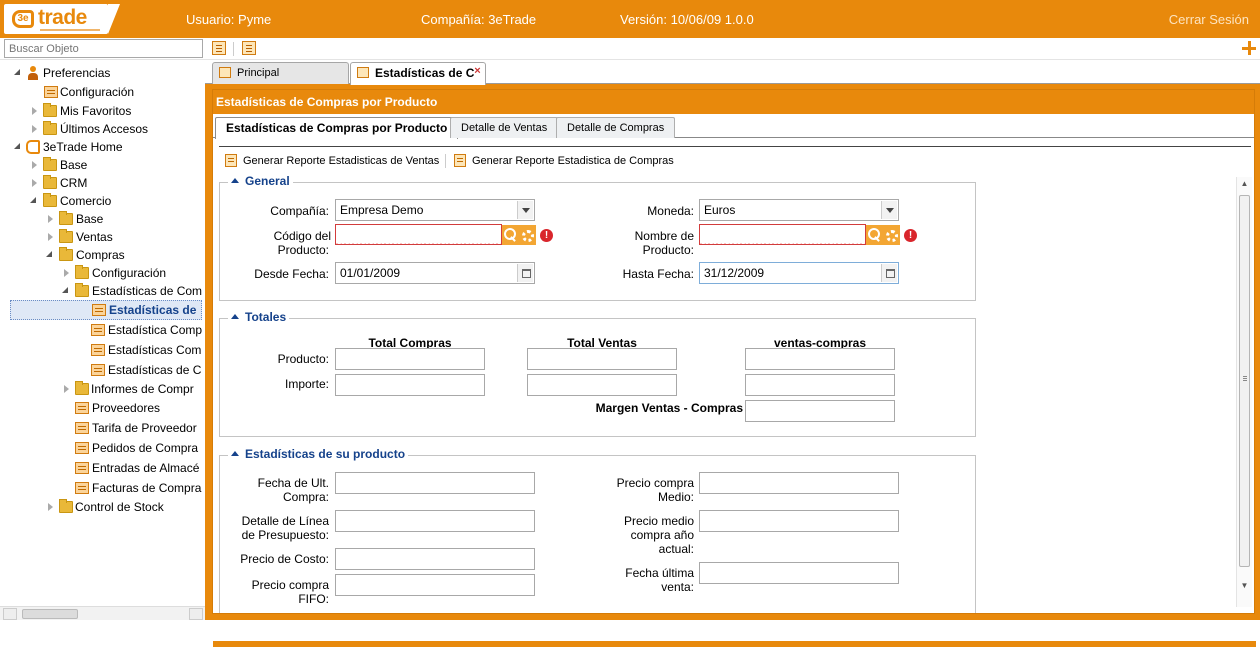  What do you see at coordinates (1249, 48) in the screenshot?
I see `add-icon` at bounding box center [1249, 48].